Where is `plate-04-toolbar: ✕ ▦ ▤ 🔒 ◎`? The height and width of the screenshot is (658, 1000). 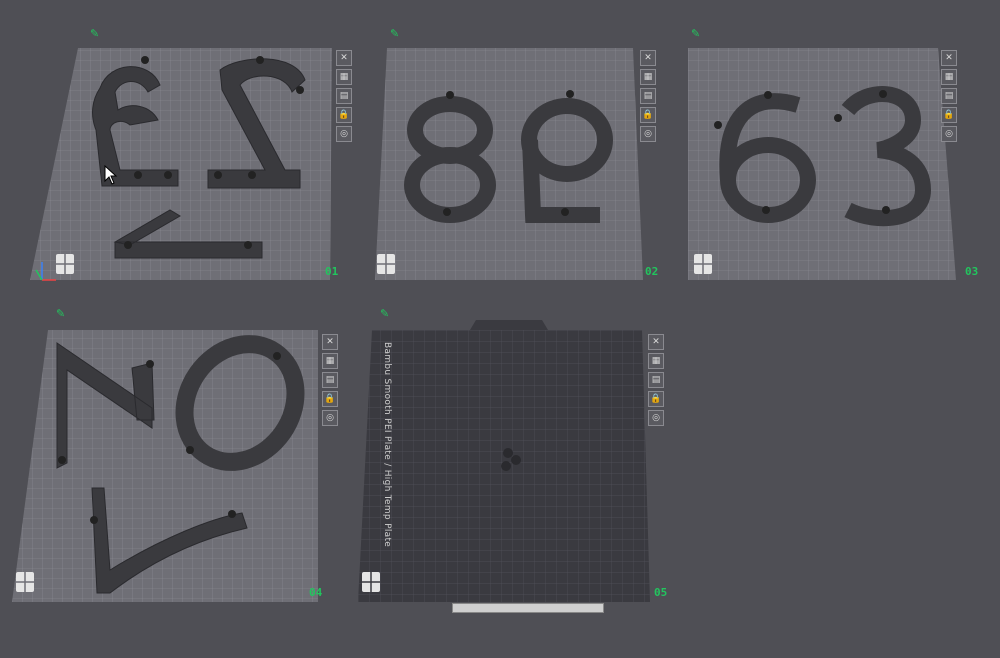
plate-04-toolbar: ✕ ▦ ▤ 🔒 ◎ is located at coordinates (330, 380).